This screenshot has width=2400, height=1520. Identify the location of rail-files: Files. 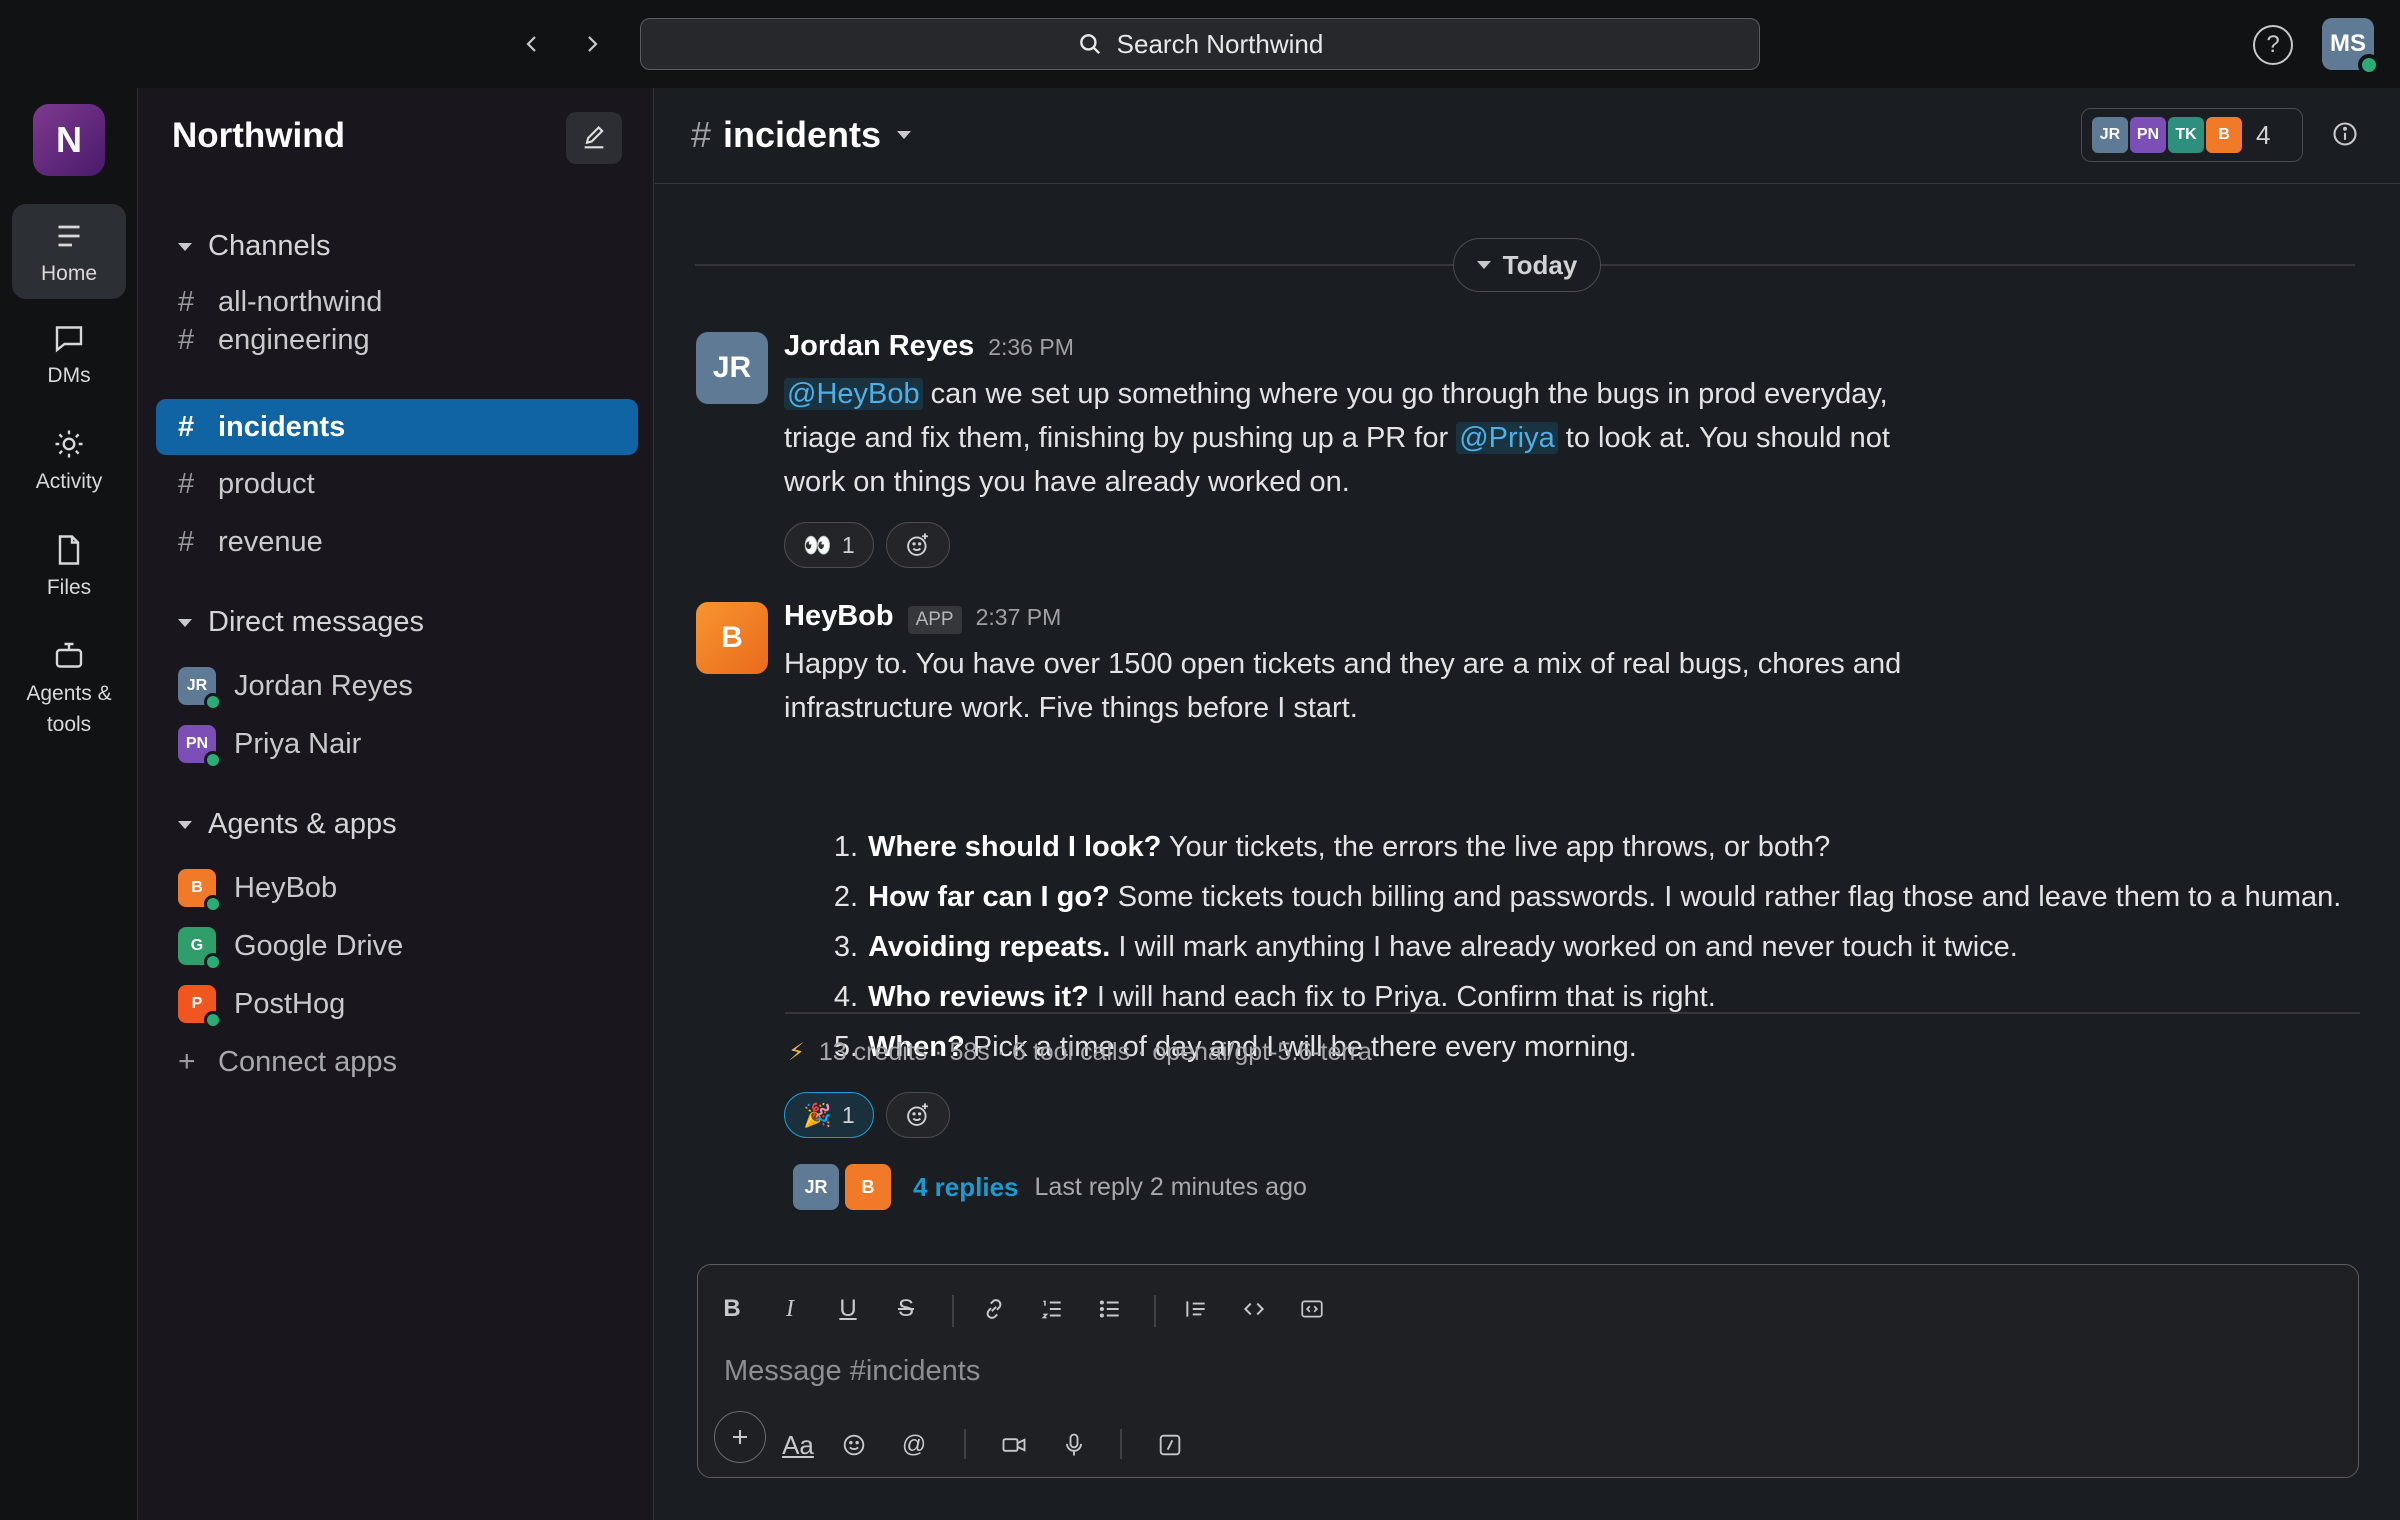
(69, 567).